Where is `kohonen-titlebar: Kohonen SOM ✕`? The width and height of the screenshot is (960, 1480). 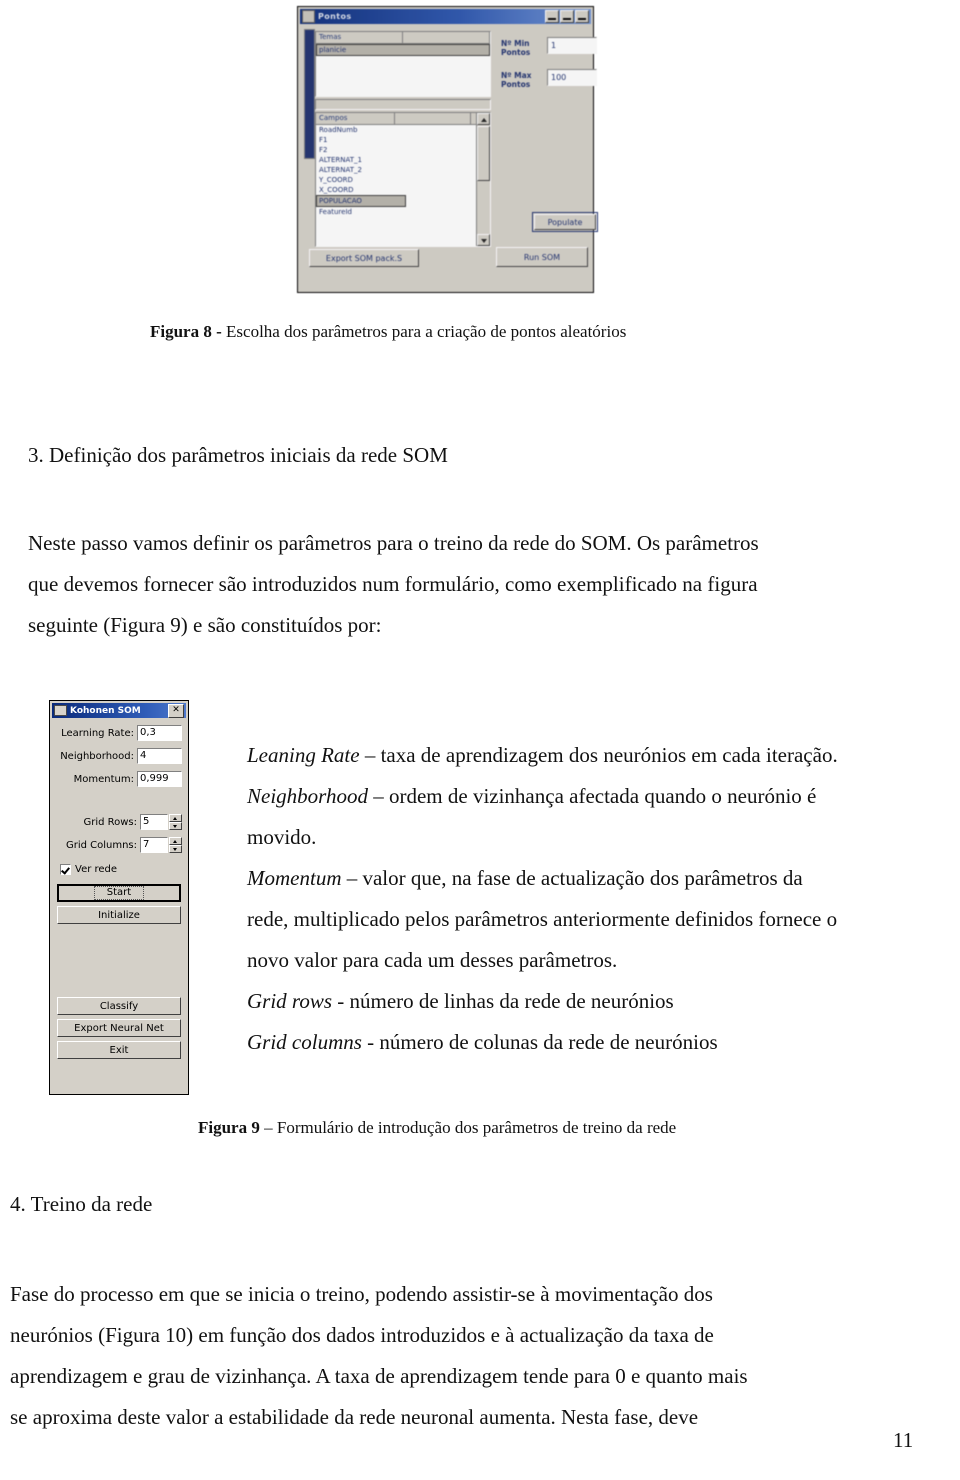
kohonen-titlebar: Kohonen SOM ✕ is located at coordinates (119, 710).